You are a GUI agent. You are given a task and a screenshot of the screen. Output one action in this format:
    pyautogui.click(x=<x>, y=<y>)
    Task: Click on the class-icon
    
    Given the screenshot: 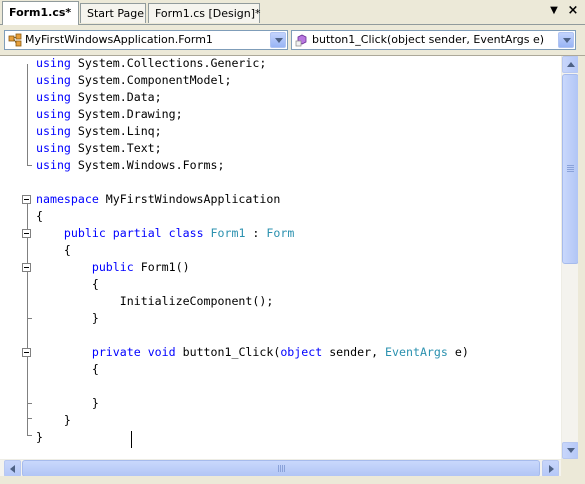 What is the action you would take?
    pyautogui.click(x=15, y=40)
    